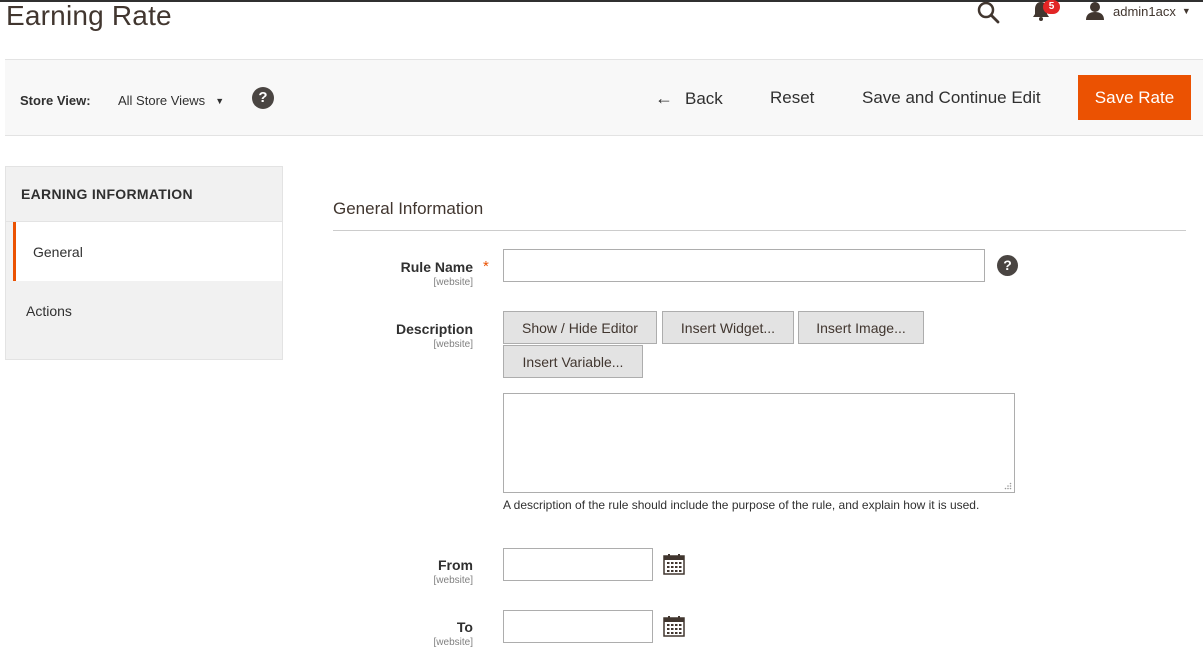 Image resolution: width=1203 pixels, height=660 pixels. I want to click on description-label: Description, so click(434, 329).